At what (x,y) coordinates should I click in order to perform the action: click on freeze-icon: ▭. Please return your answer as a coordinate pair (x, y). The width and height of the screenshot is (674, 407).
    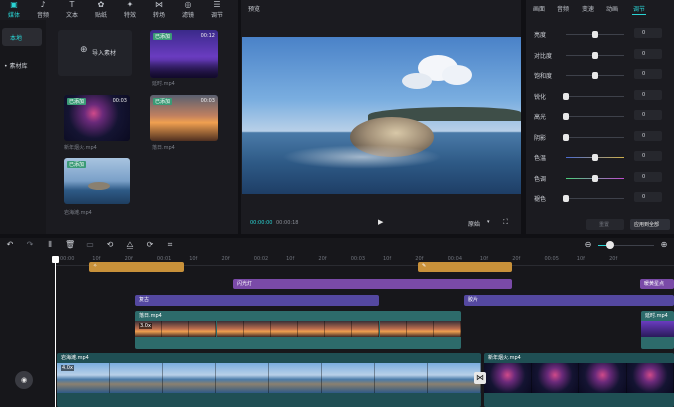
    Looking at the image, I should click on (90, 245).